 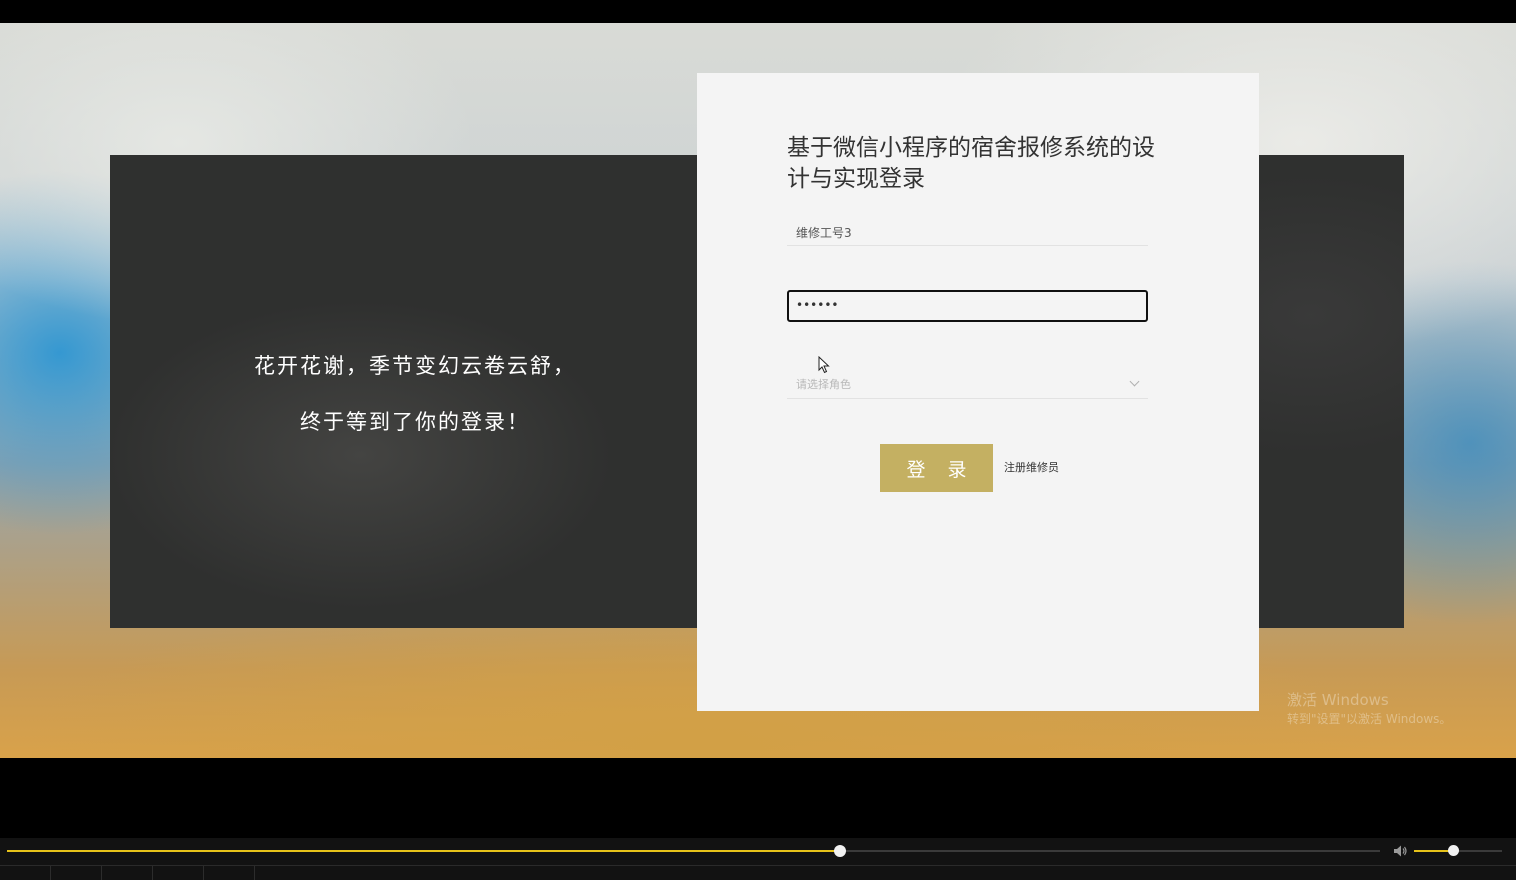 I want to click on progress-knob, so click(x=840, y=851).